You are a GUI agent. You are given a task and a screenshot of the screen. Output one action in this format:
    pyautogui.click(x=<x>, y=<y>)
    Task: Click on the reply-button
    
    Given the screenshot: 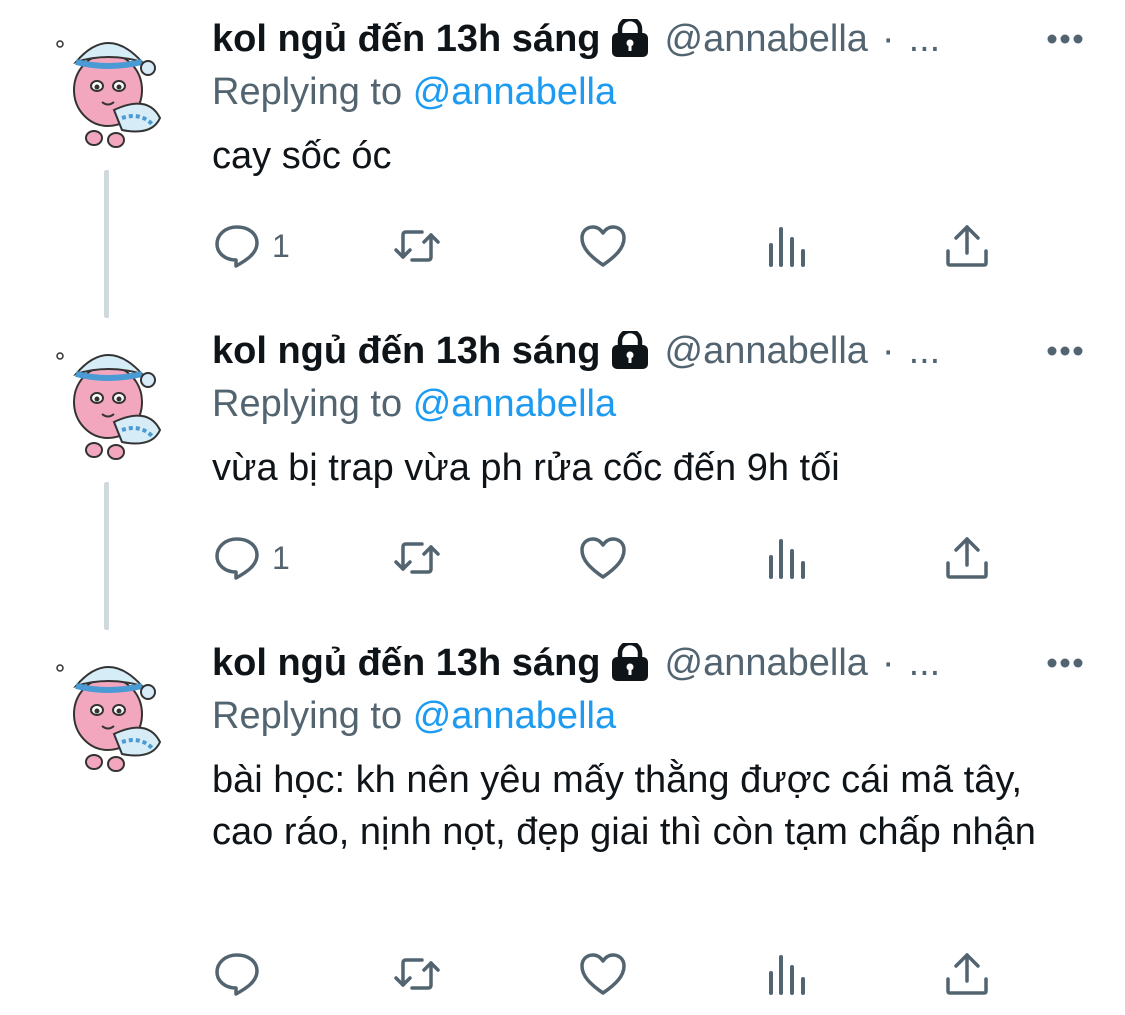 What is the action you would take?
    pyautogui.click(x=242, y=974)
    